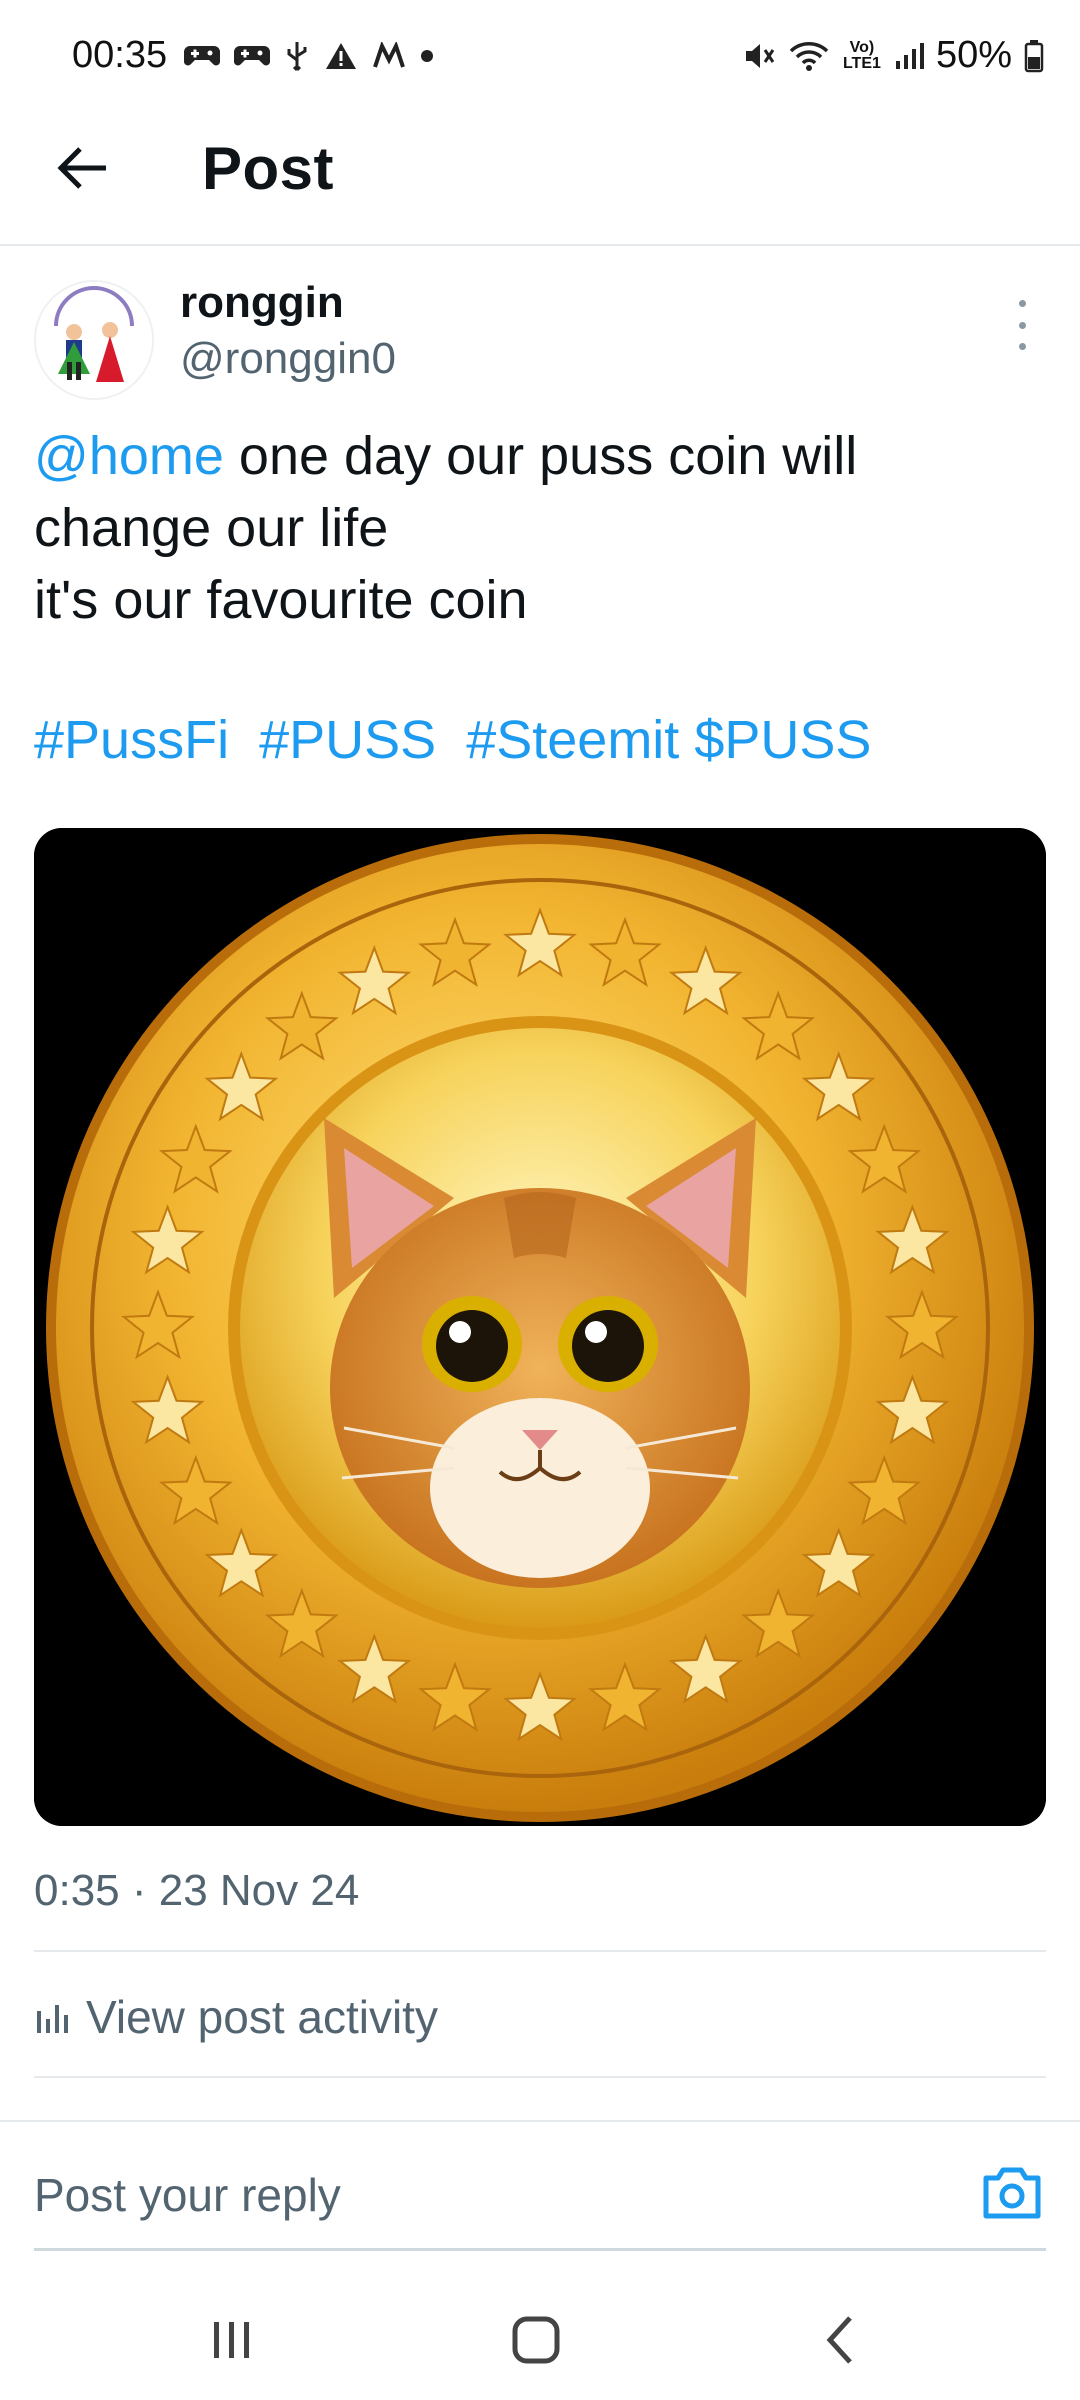 This screenshot has width=1080, height=2400. Describe the element at coordinates (540, 1353) in the screenshot. I see `cat-face` at that location.